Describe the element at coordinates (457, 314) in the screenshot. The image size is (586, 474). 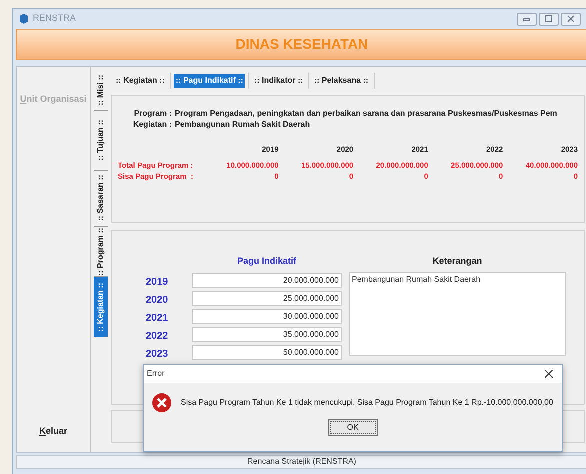
I see `keterangan-field: Pembangunan Rumah Sakit Daerah` at that location.